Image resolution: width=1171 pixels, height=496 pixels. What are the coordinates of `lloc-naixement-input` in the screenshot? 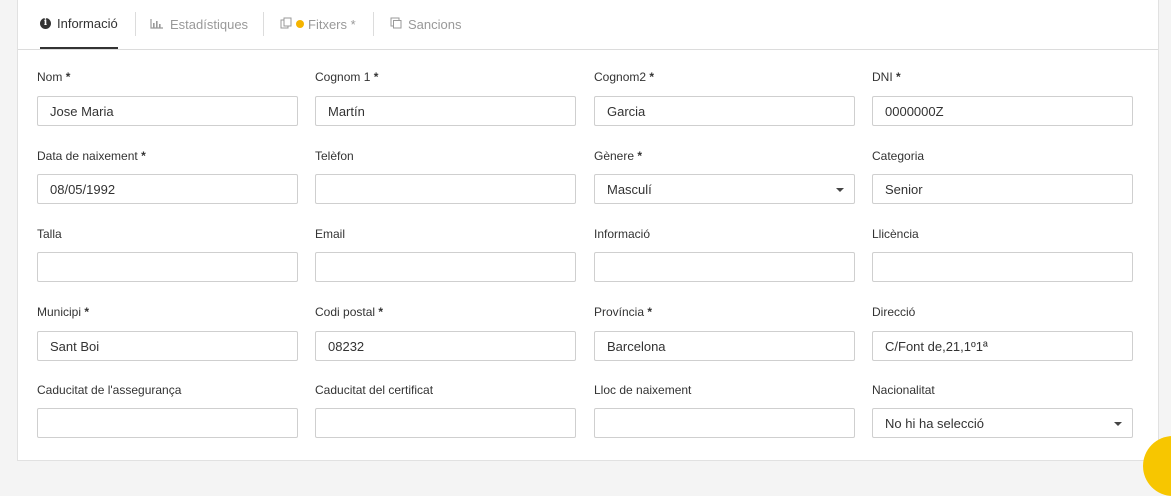 It's located at (724, 423).